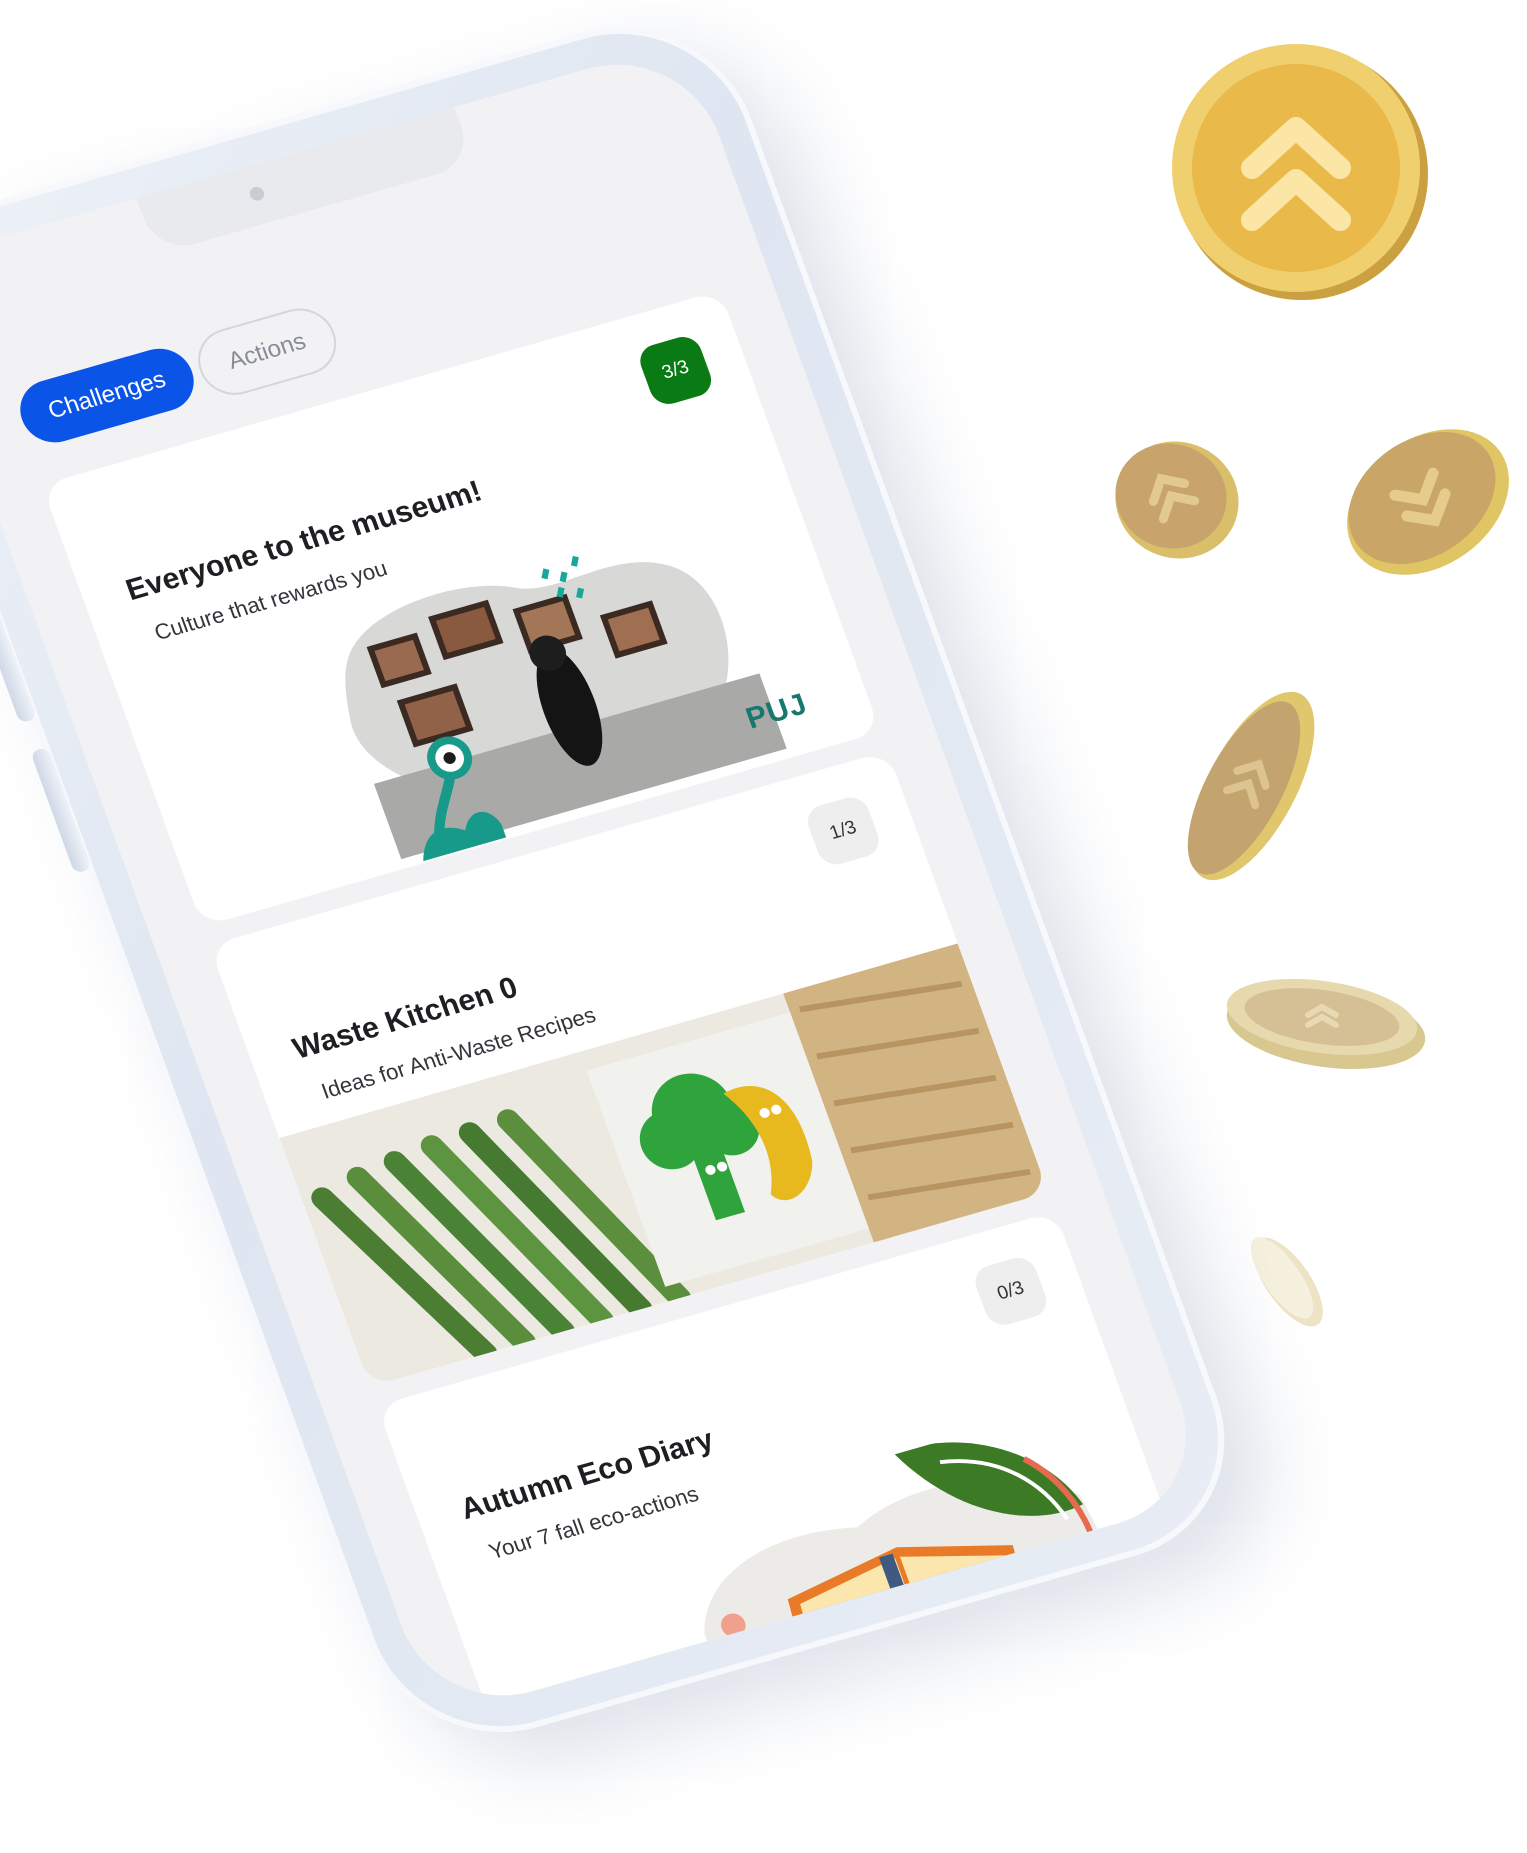  What do you see at coordinates (1177, 500) in the screenshot?
I see `coin-tilted-left` at bounding box center [1177, 500].